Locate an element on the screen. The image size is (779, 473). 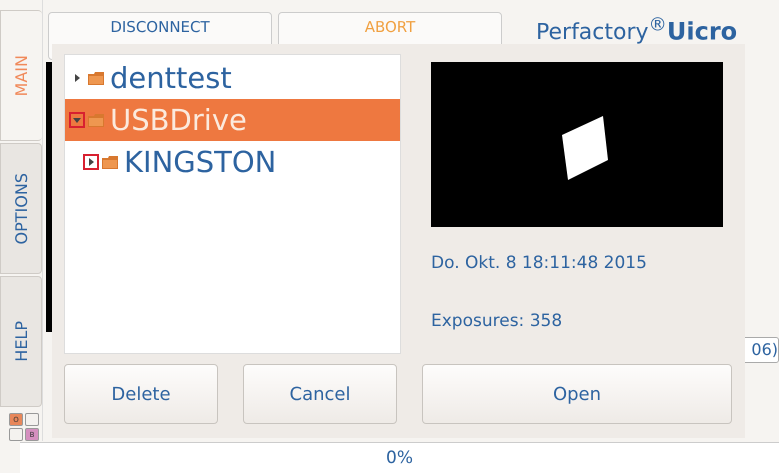
date-text: Do. Okt. 8 18:11:48 2015 is located at coordinates (539, 263).